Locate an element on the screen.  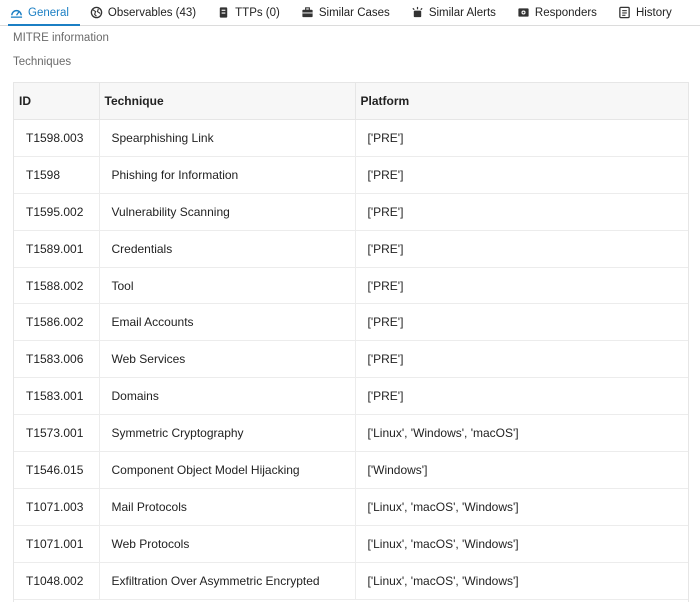
table-row: T1583.006 Web Services ['PRE'] is located at coordinates (351, 359).